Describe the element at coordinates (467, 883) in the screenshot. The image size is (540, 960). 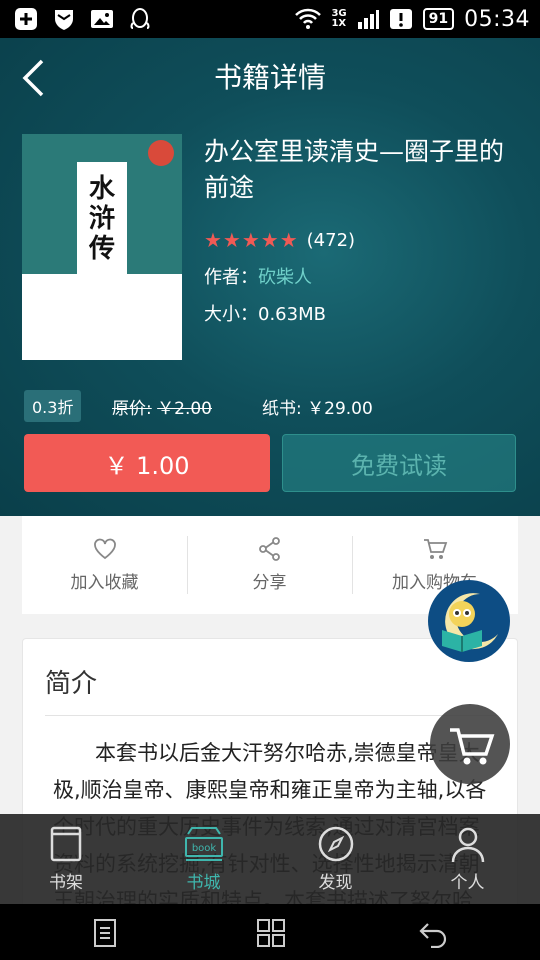
I see `tab-label: 个人` at that location.